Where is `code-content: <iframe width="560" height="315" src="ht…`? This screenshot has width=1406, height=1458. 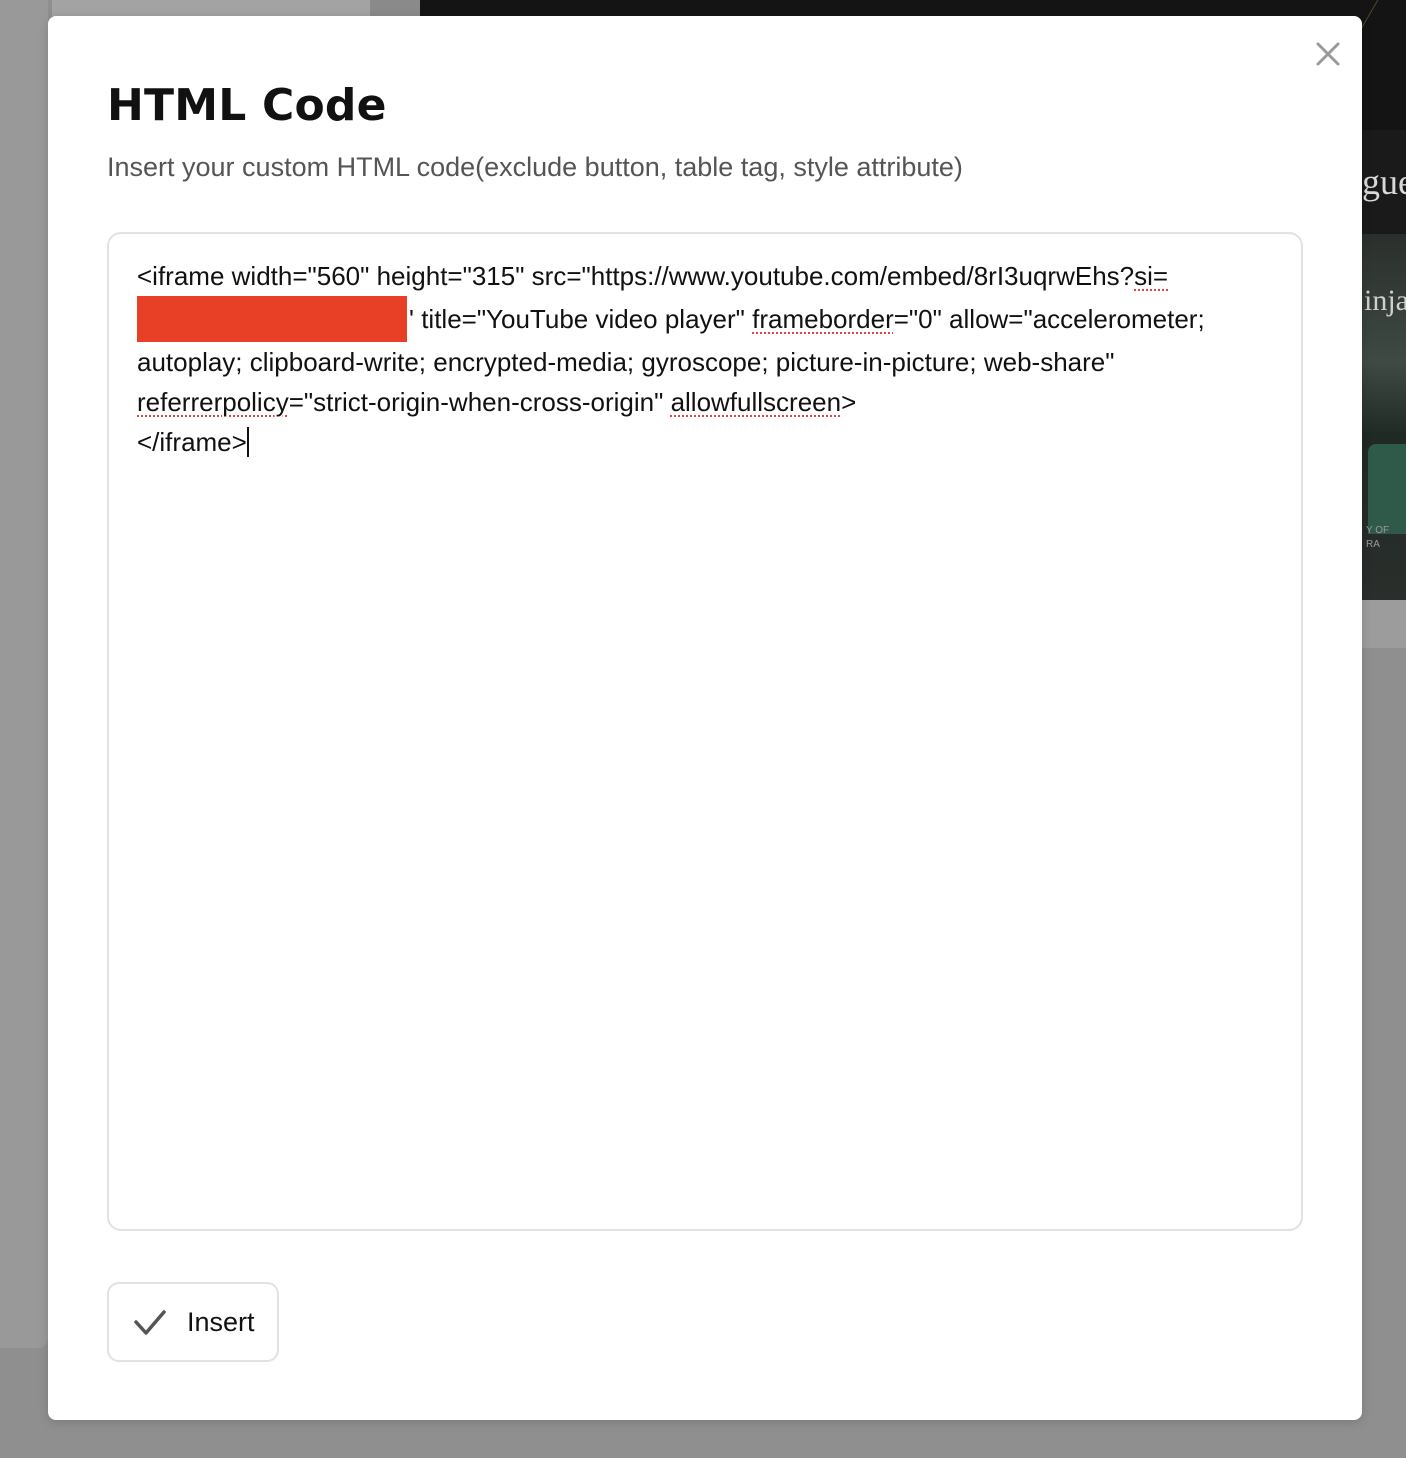 code-content: <iframe width="560" height="315" src="ht… is located at coordinates (705, 359).